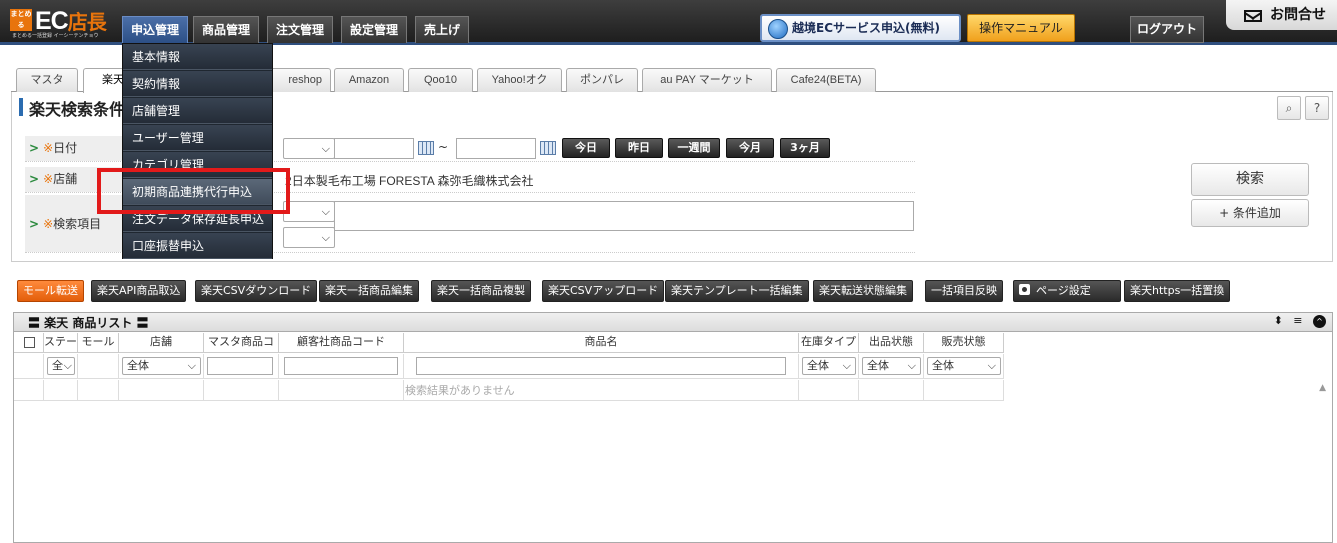 The image size is (1337, 543). What do you see at coordinates (197, 165) in the screenshot?
I see `menu-item-category-management: カテゴリ管理` at bounding box center [197, 165].